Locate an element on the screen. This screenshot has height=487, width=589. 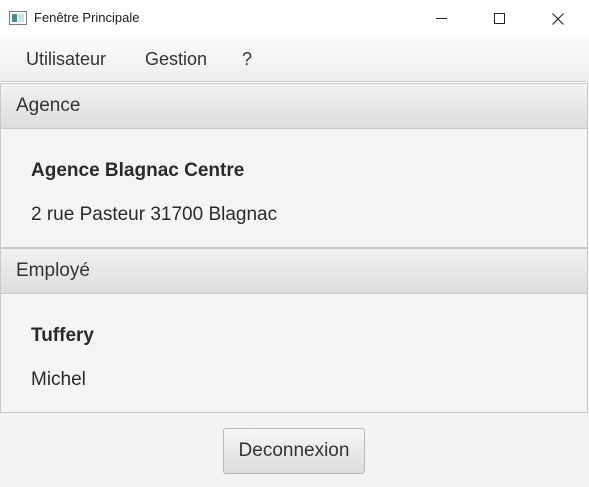
employe-pane-title: Employé is located at coordinates (53, 270).